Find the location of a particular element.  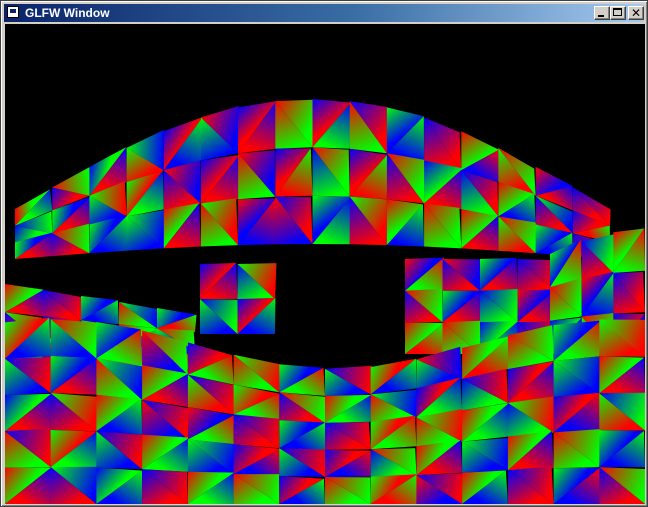

maximize-button is located at coordinates (618, 13).